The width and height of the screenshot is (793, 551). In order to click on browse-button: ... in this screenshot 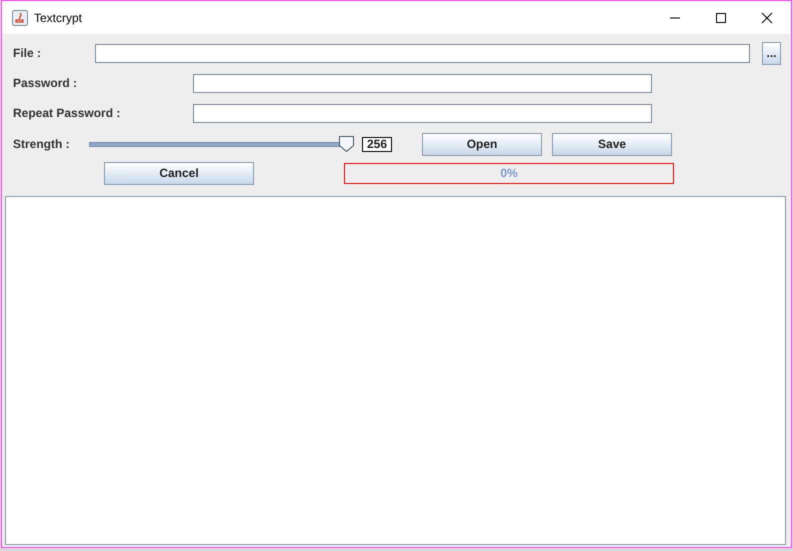, I will do `click(771, 53)`.